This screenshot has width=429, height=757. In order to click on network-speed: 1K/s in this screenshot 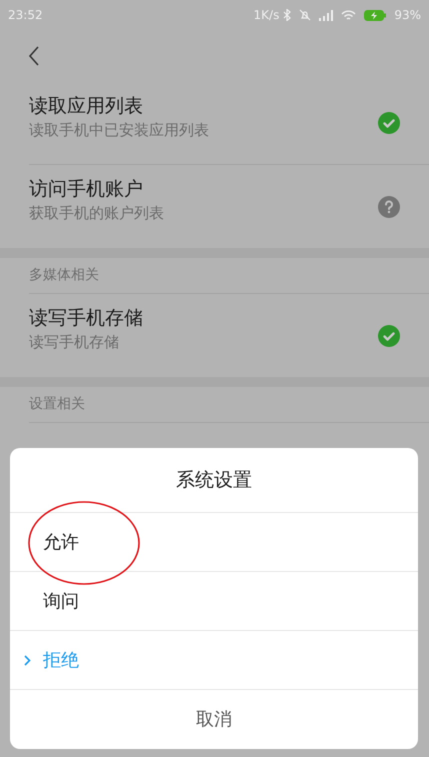, I will do `click(267, 15)`.